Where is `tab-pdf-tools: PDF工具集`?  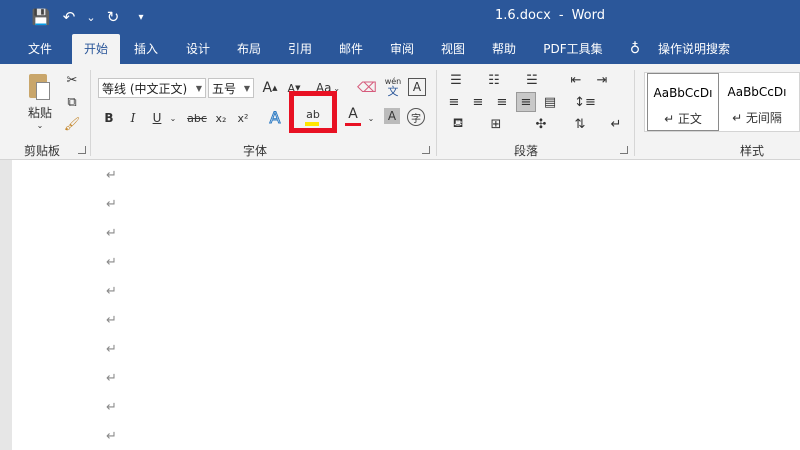
tab-pdf-tools: PDF工具集 is located at coordinates (573, 49).